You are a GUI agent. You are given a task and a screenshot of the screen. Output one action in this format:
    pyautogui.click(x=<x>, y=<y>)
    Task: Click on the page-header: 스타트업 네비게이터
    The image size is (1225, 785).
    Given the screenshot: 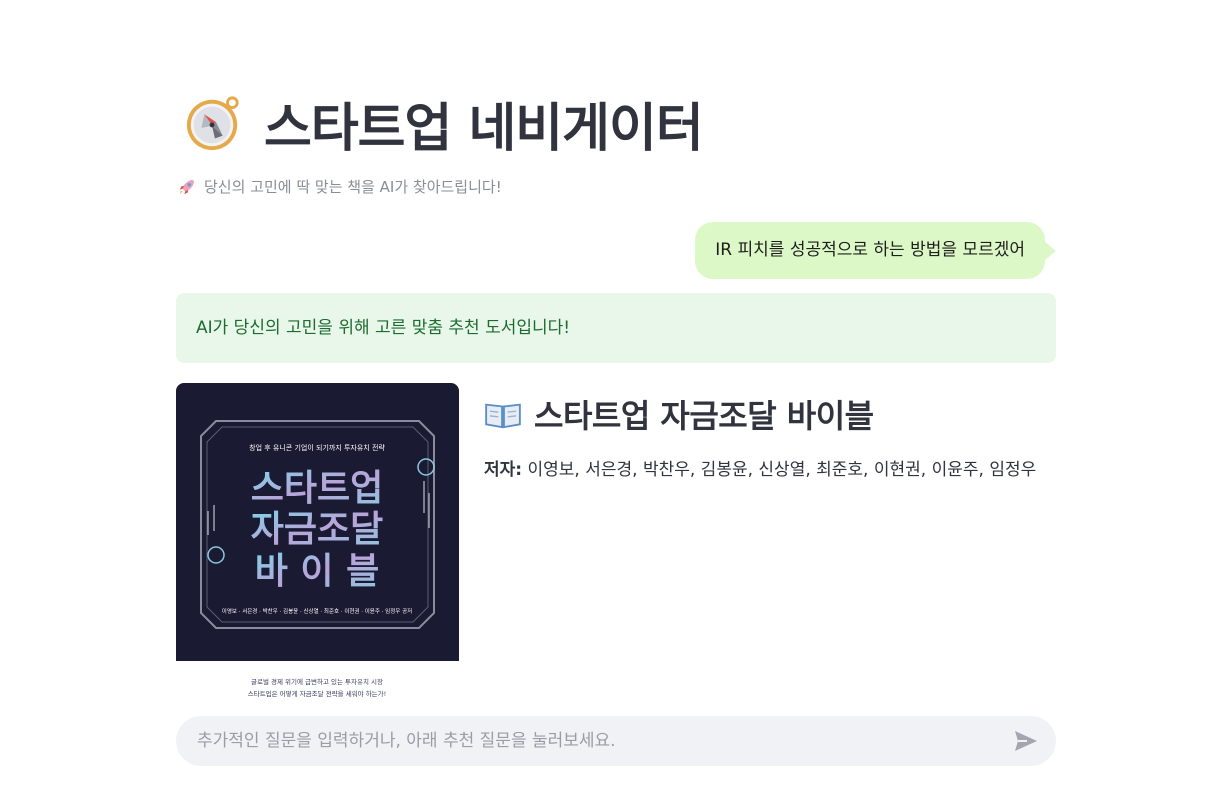 What is the action you would take?
    pyautogui.click(x=444, y=123)
    